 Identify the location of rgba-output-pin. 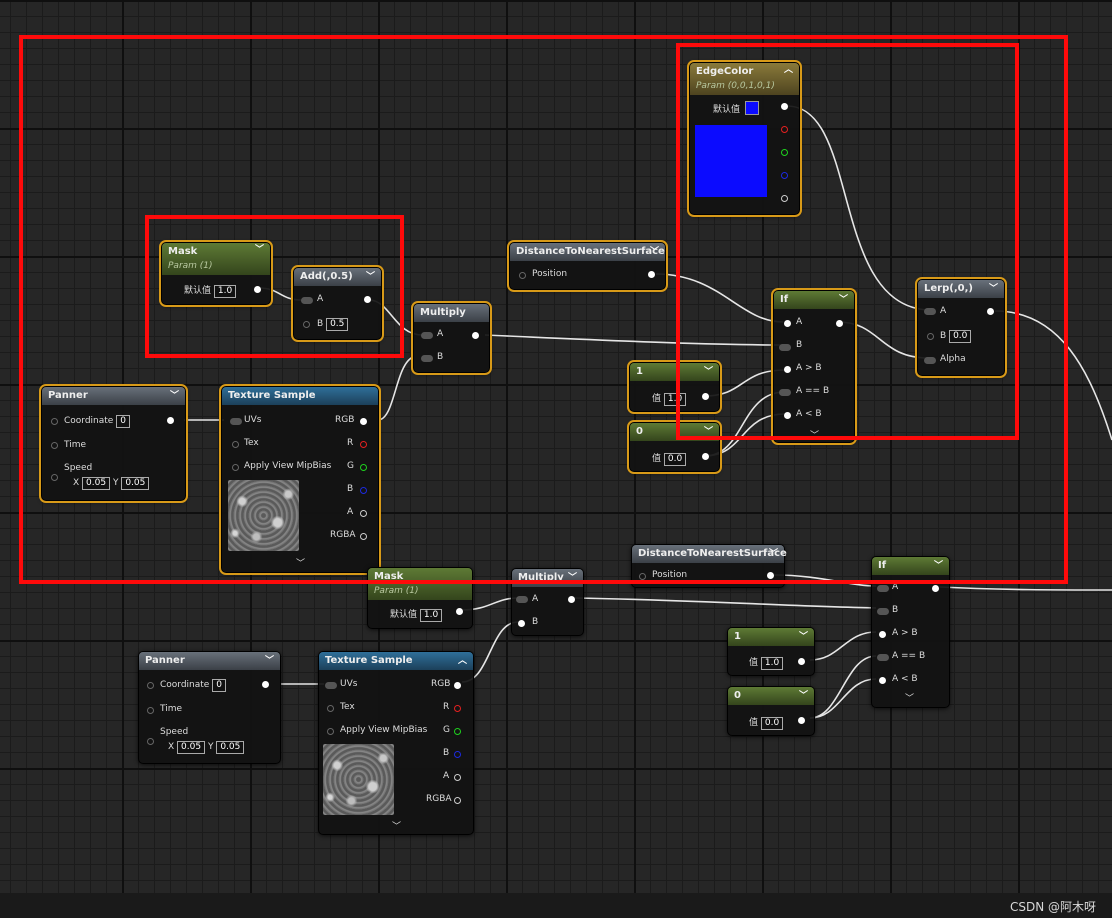
(363, 536).